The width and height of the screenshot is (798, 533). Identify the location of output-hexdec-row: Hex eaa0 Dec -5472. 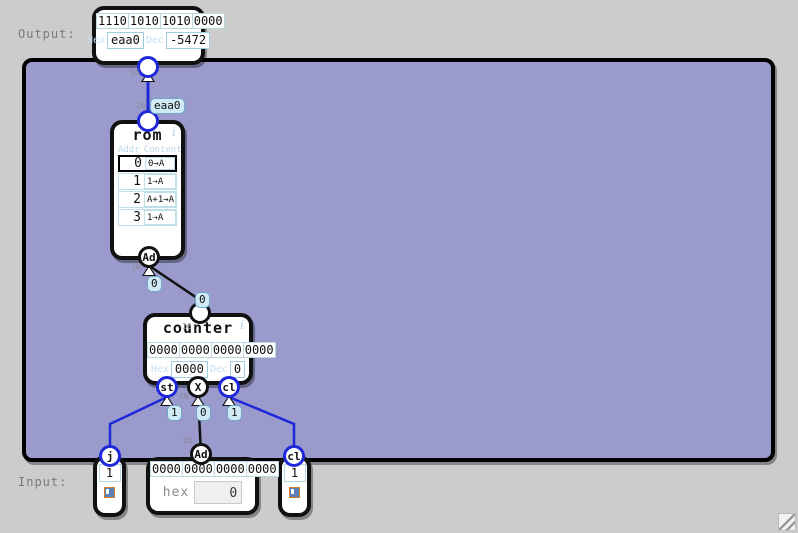
(149, 40).